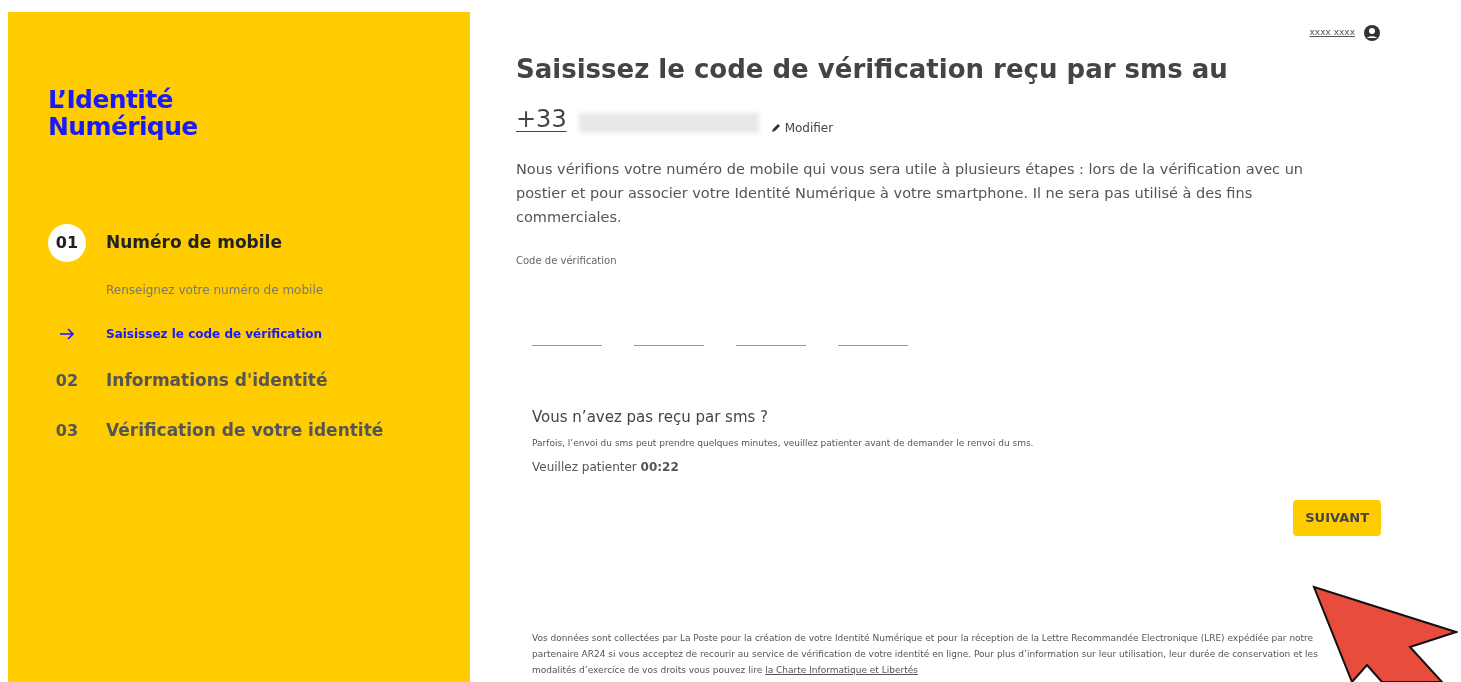 The width and height of the screenshot is (1461, 682). Describe the element at coordinates (872, 69) in the screenshot. I see `page-title: Saisissez le code de vérification reçu par sms au` at that location.